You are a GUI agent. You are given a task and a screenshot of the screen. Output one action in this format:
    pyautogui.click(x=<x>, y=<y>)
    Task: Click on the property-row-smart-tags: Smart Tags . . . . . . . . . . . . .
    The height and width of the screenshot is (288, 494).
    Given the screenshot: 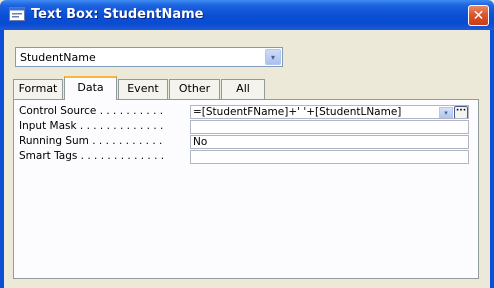 What is the action you would take?
    pyautogui.click(x=244, y=157)
    